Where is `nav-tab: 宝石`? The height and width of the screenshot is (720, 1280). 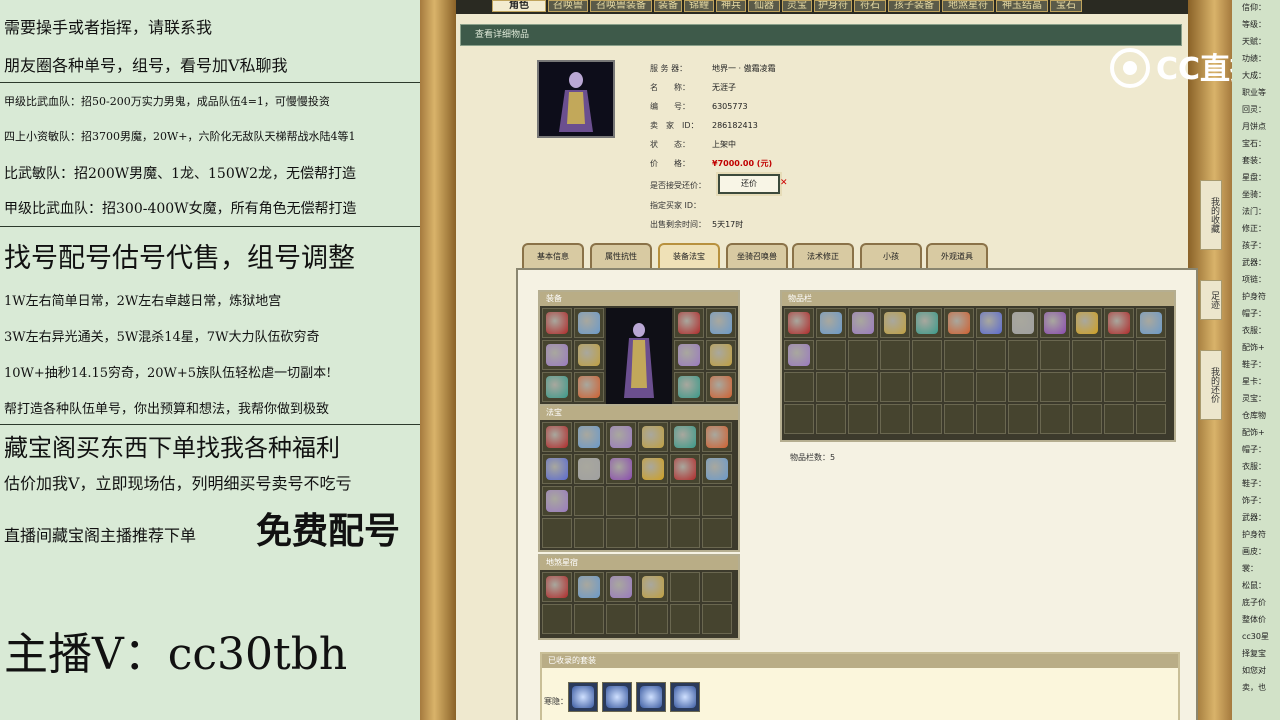 nav-tab: 宝石 is located at coordinates (1066, 6).